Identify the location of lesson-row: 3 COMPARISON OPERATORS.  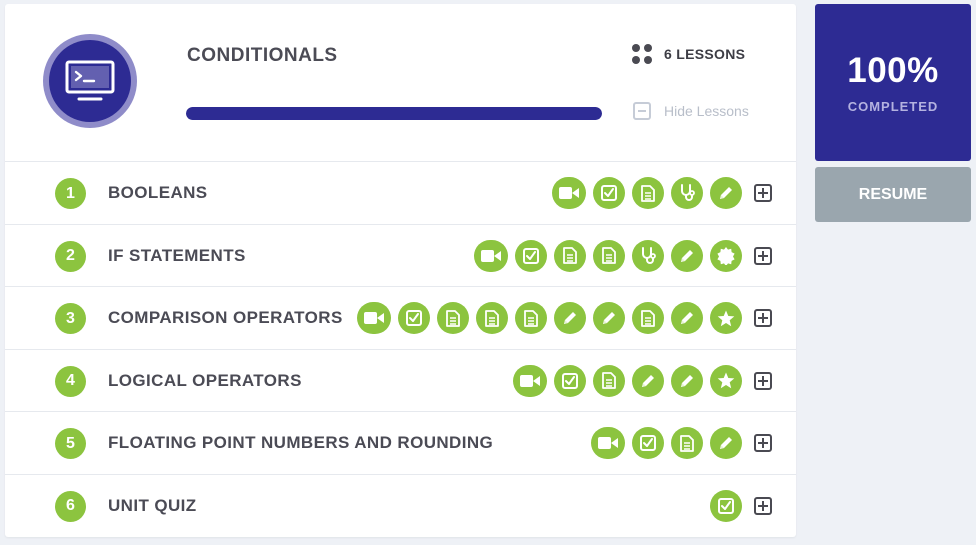
(400, 318).